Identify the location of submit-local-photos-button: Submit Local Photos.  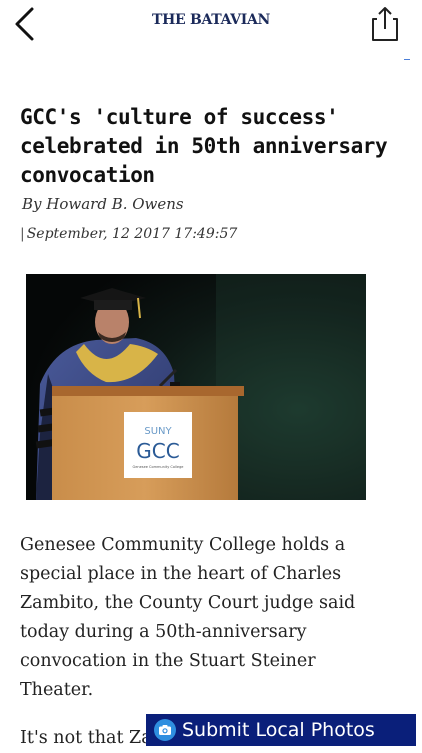
(281, 730).